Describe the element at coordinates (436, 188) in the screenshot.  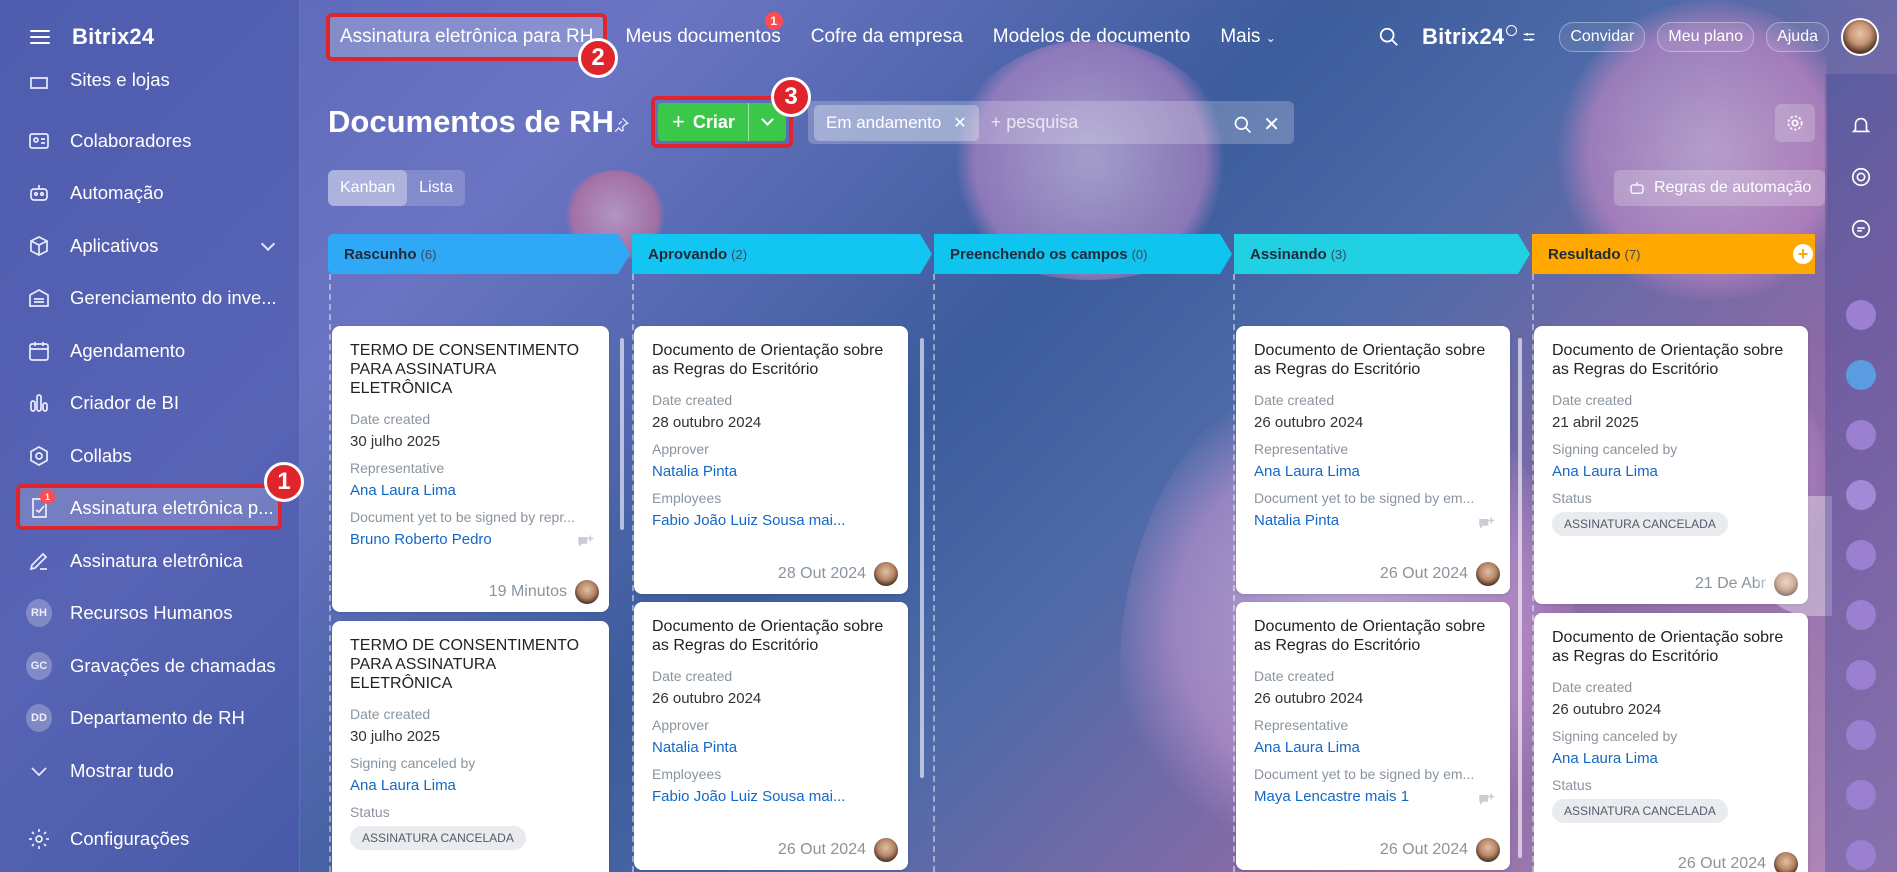
I see `view-list: Lista` at that location.